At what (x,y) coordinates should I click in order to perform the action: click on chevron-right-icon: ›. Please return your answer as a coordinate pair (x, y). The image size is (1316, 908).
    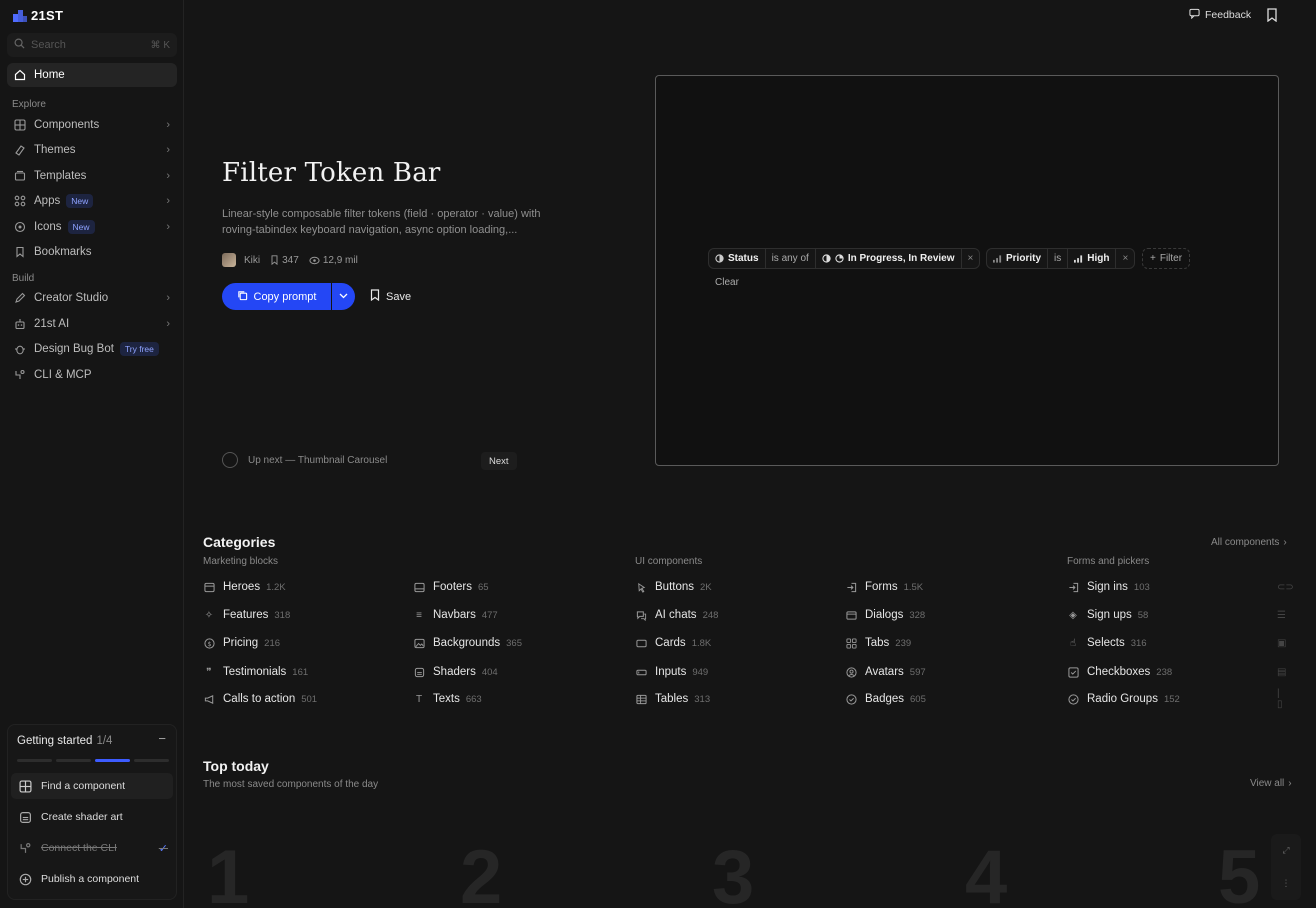
    Looking at the image, I should click on (1285, 542).